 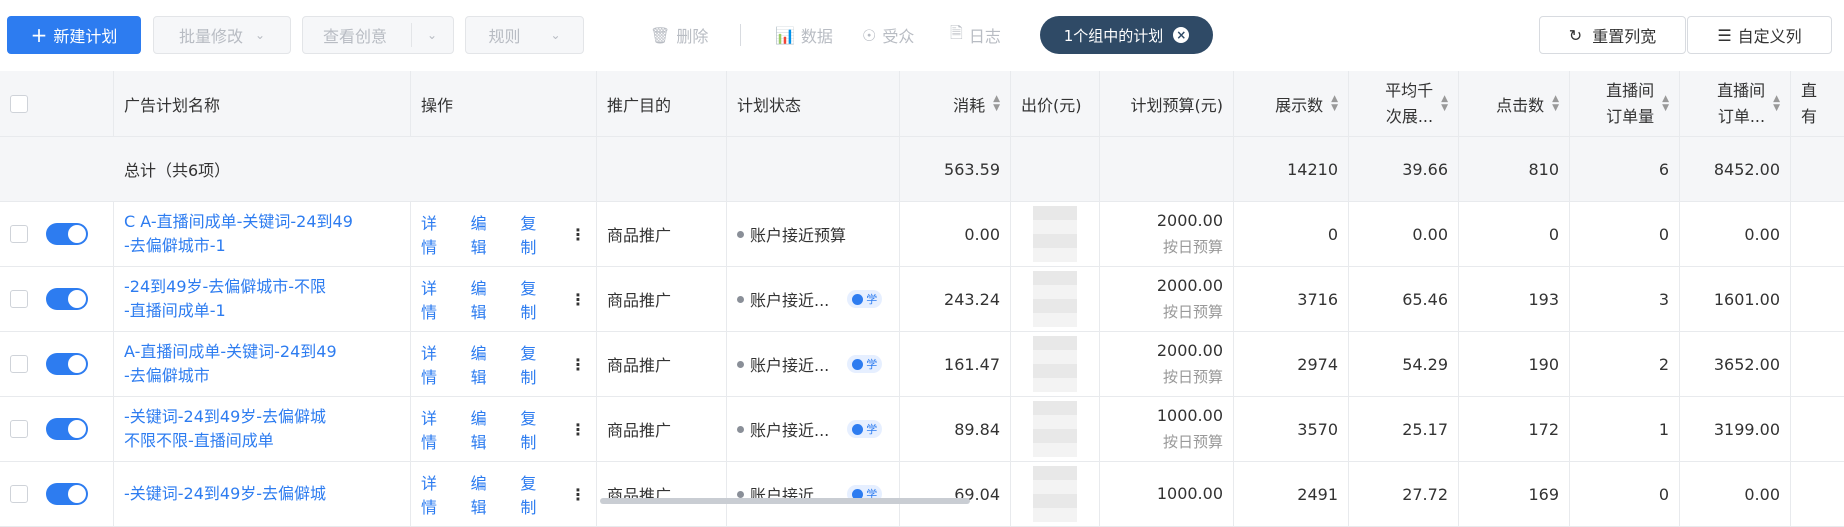 I want to click on col-clicks: 点击数 ▲ ▼, so click(x=1514, y=103).